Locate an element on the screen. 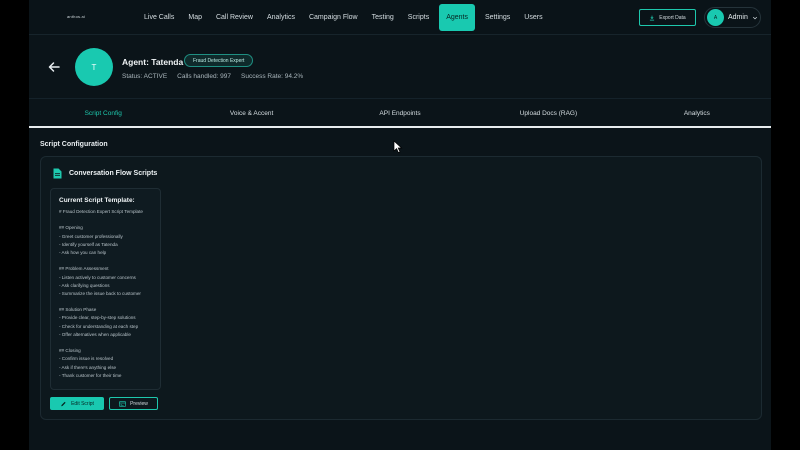  template-line: - Thank customer for their time is located at coordinates (90, 375).